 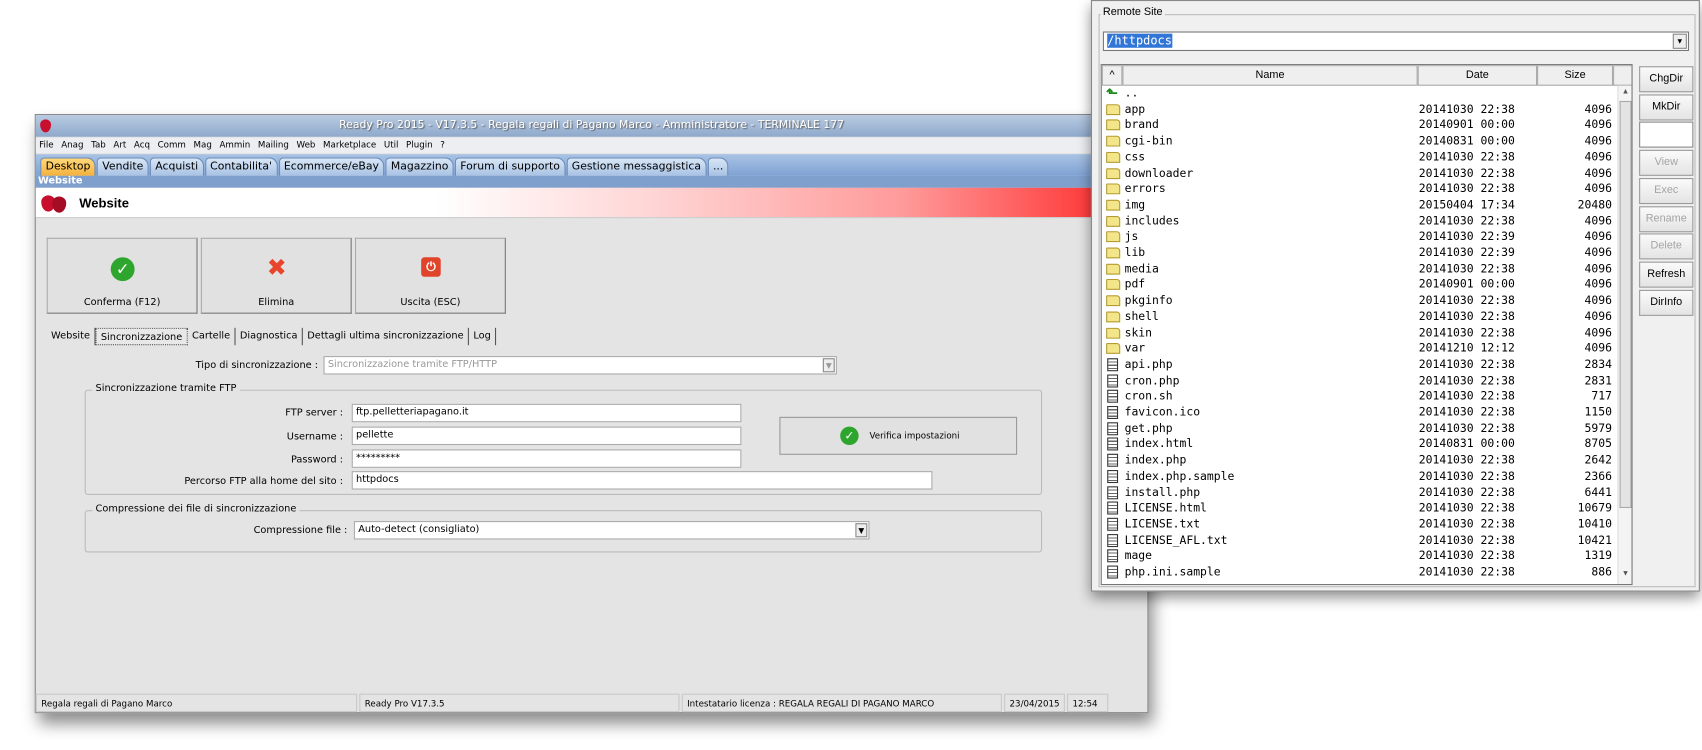 What do you see at coordinates (1357, 174) in the screenshot?
I see `file-row: downloader 20141030 22:38 4096` at bounding box center [1357, 174].